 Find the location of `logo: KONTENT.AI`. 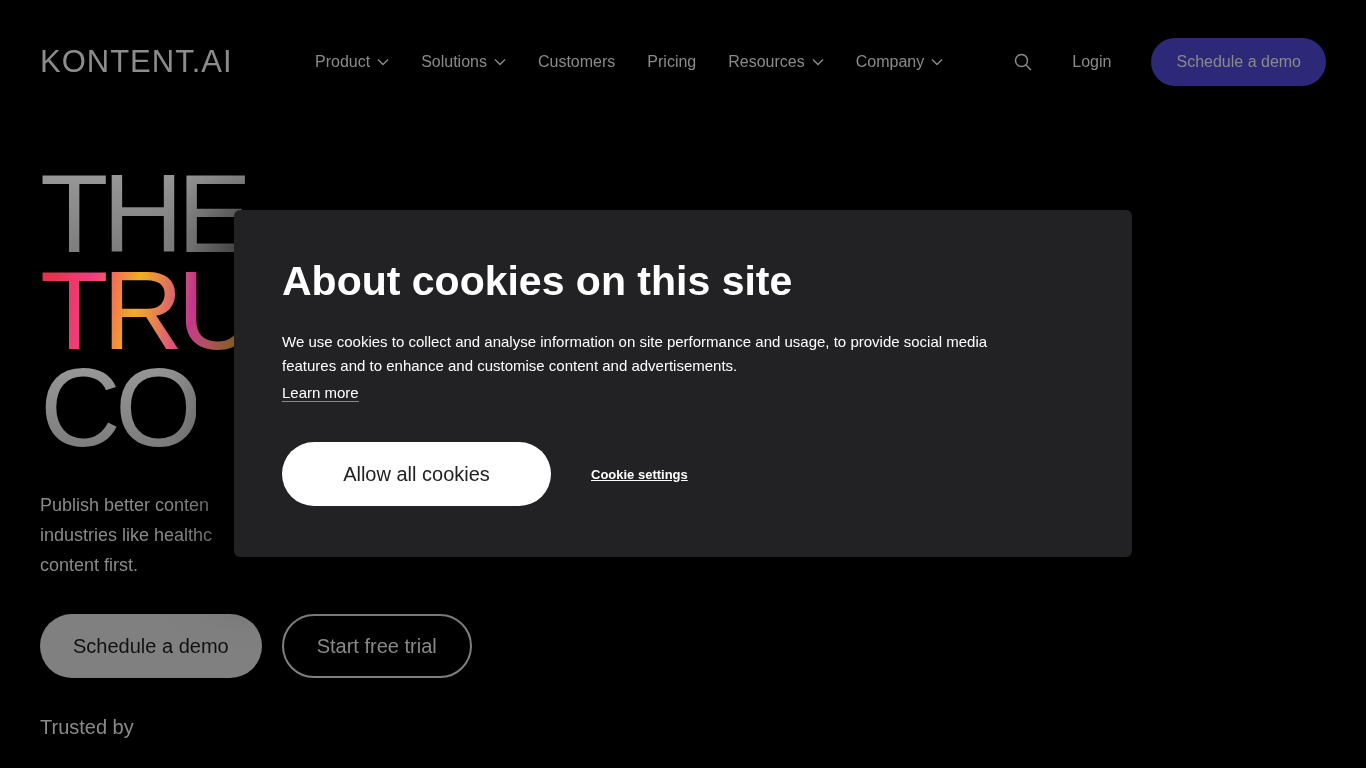

logo: KONTENT.AI is located at coordinates (177, 62).